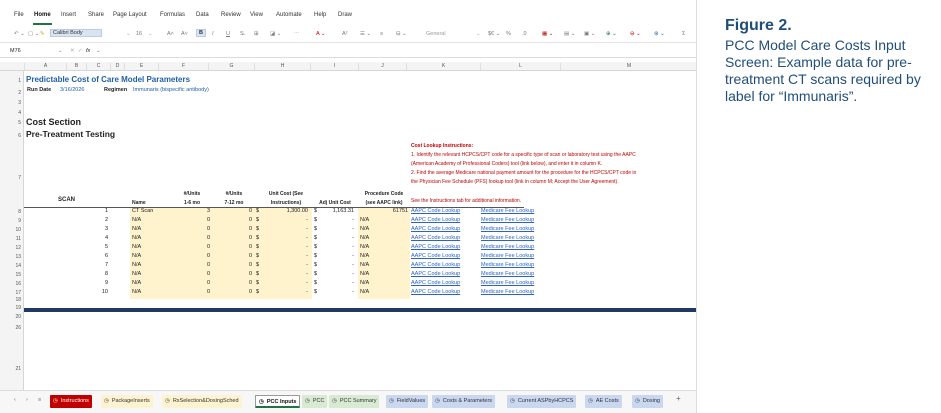 This screenshot has width=941, height=413. What do you see at coordinates (172, 15) in the screenshot?
I see `menu-item-formulas: Formulas` at bounding box center [172, 15].